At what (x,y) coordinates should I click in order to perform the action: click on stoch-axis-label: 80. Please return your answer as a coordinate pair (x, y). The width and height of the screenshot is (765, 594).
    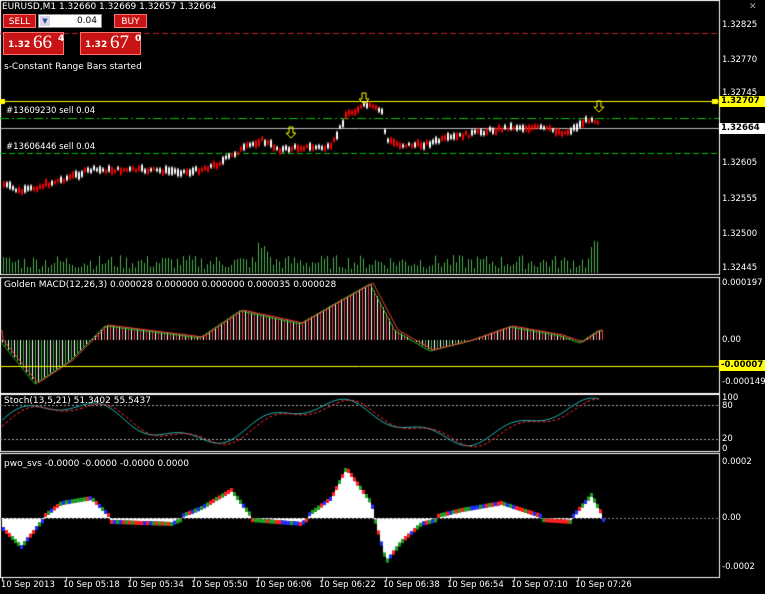
    Looking at the image, I should click on (727, 406).